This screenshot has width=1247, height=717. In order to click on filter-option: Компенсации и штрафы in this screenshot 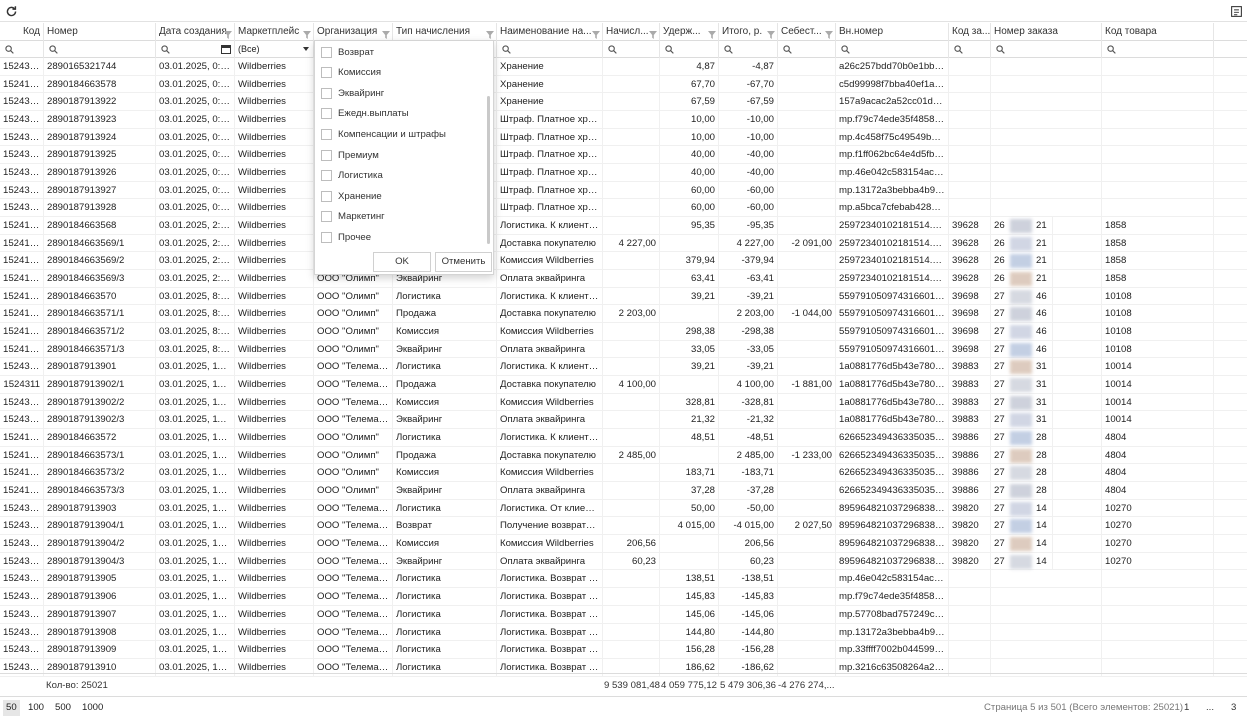, I will do `click(403, 134)`.